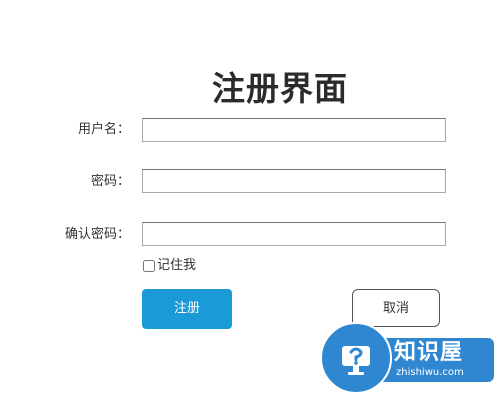  Describe the element at coordinates (110, 181) in the screenshot. I see `password-label: 密码：` at that location.